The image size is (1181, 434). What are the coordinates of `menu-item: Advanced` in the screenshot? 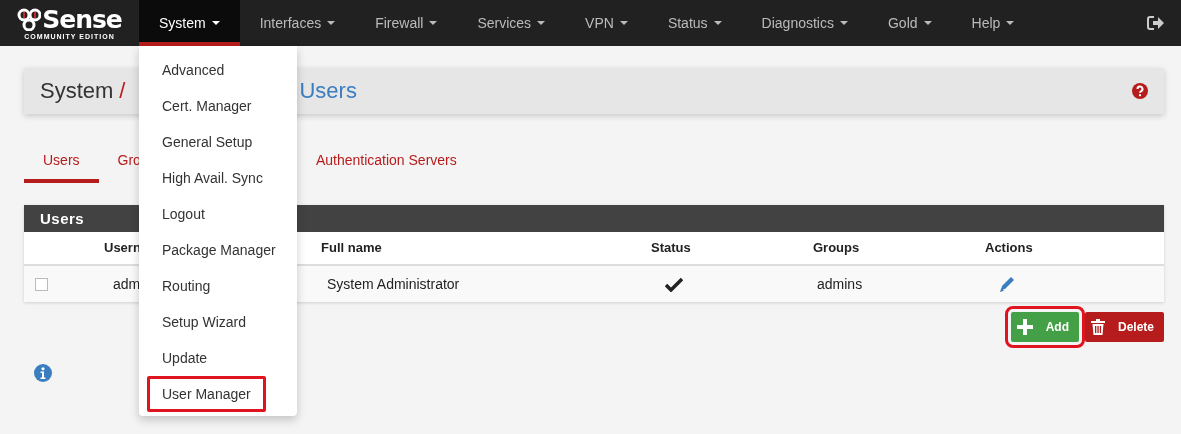 It's located at (193, 70).